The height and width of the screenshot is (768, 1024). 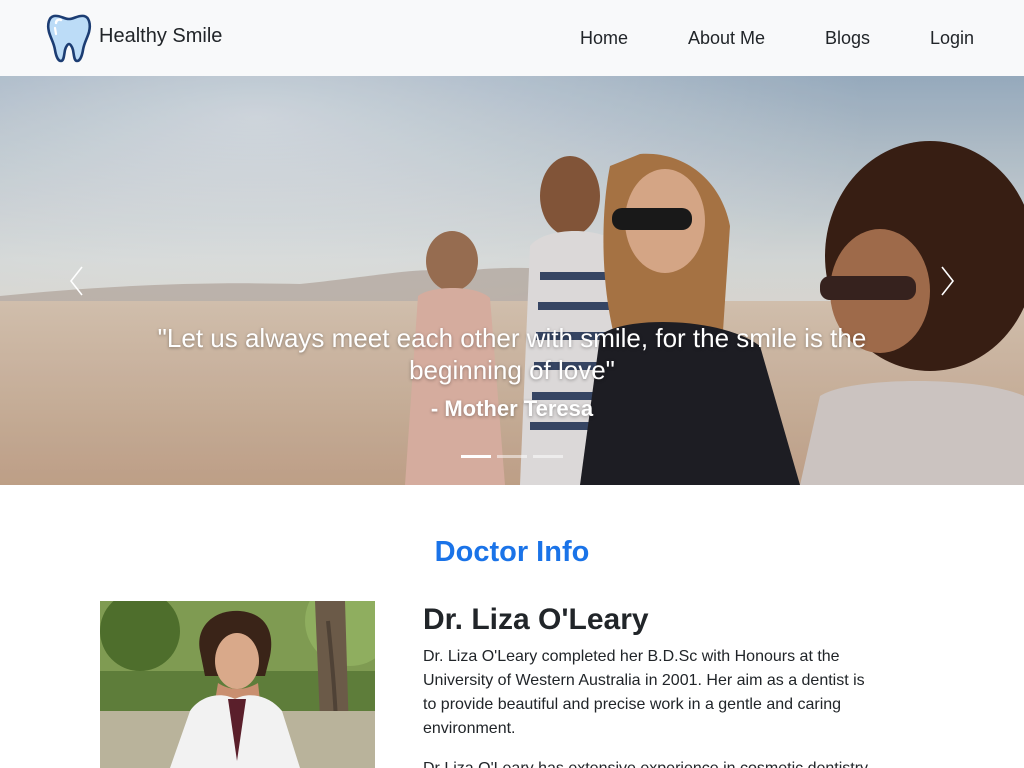 I want to click on nav-blogs: Blogs, so click(x=847, y=38).